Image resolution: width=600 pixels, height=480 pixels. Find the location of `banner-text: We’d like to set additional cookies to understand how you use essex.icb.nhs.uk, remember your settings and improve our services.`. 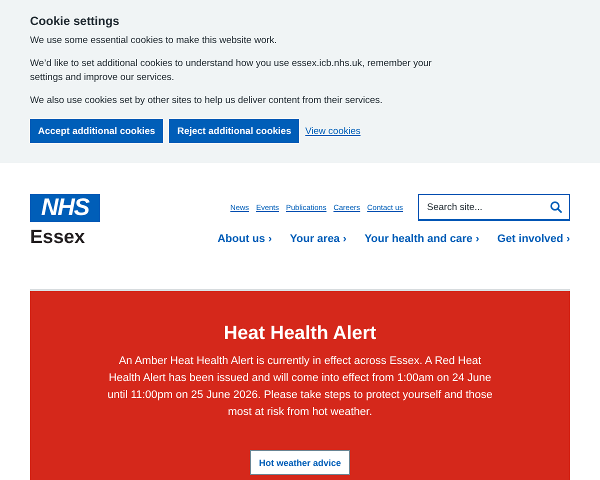

banner-text: We’d like to set additional cookies to understand how you use essex.icb.nhs.uk, remember your settings and improve our services. is located at coordinates (231, 71).